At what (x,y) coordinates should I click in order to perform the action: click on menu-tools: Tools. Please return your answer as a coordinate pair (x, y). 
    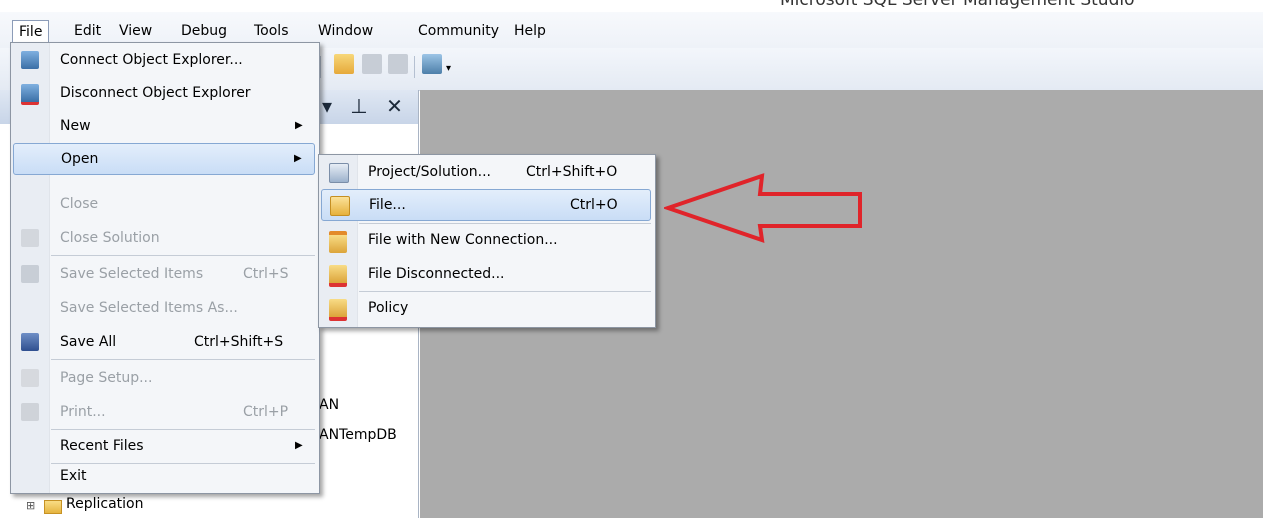
    Looking at the image, I should click on (271, 31).